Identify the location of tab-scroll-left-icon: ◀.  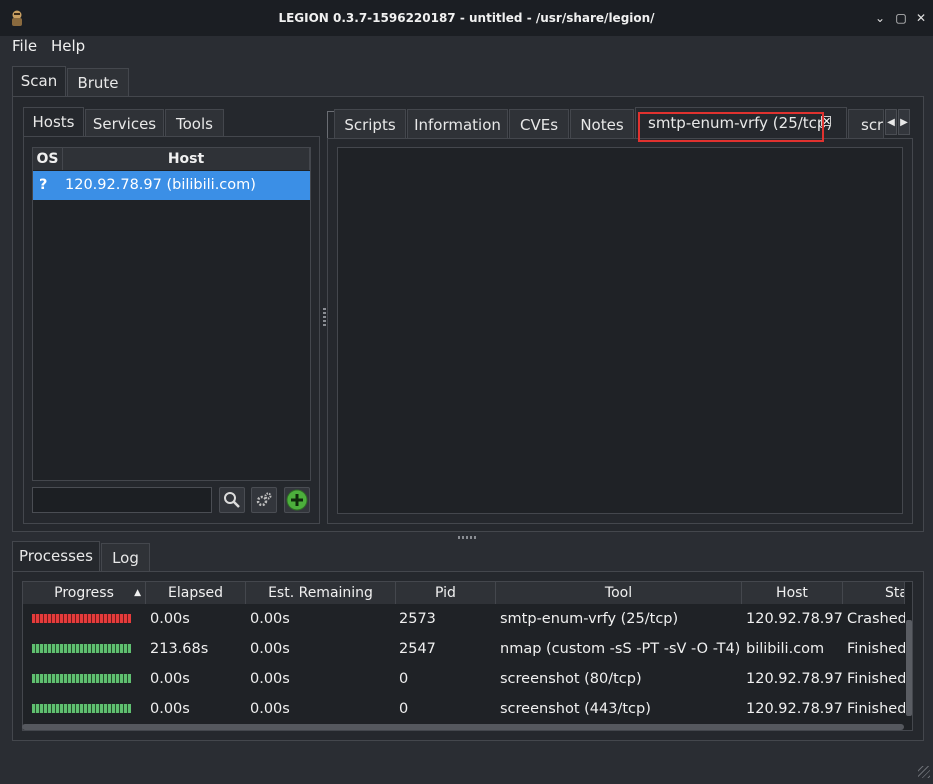
(891, 122).